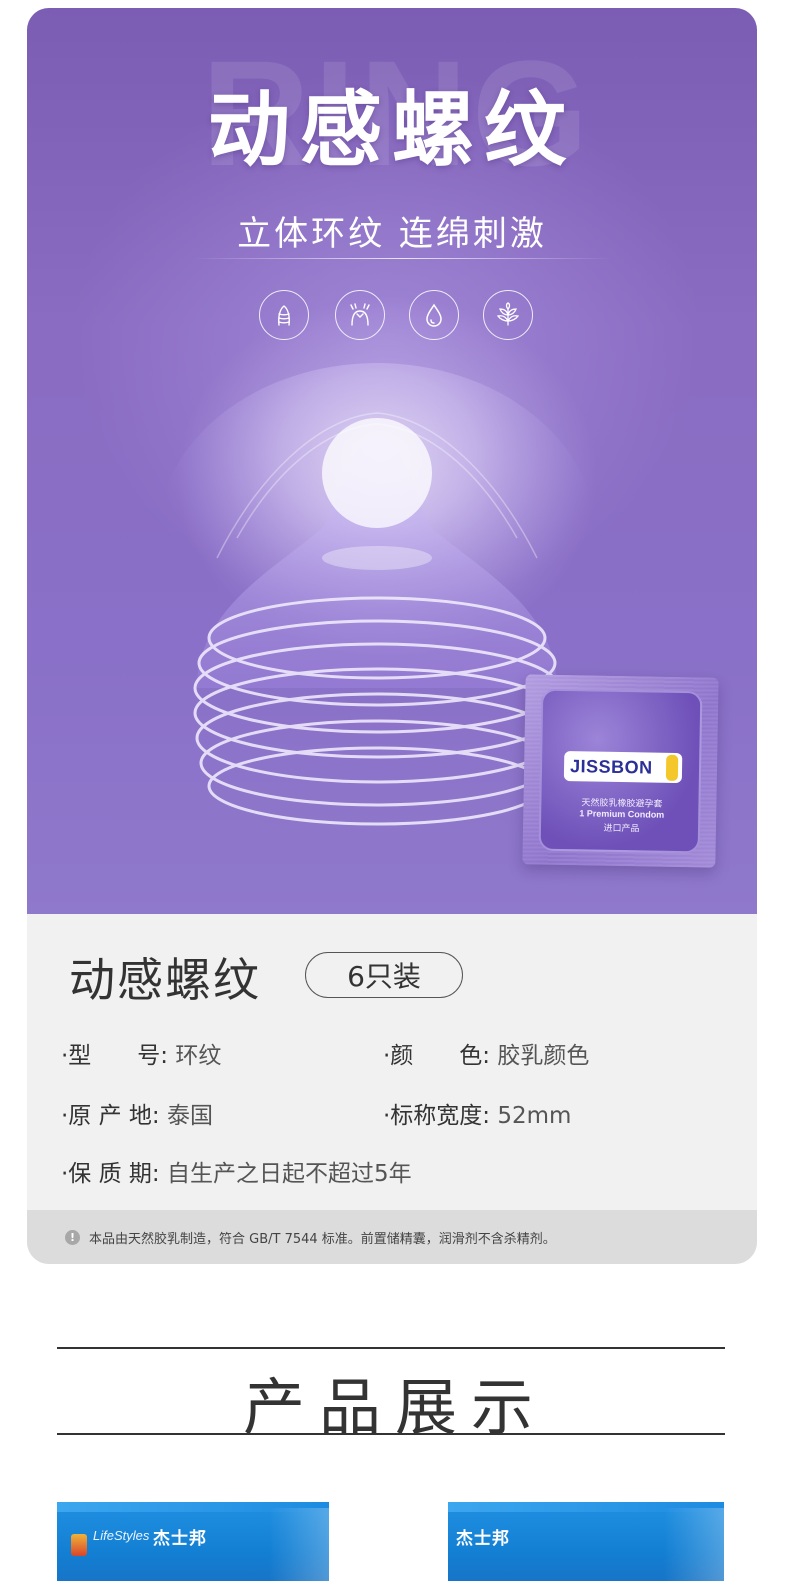 Image resolution: width=790 pixels, height=1581 pixels. What do you see at coordinates (622, 814) in the screenshot?
I see `packet-text-en: 1 Premium Condom` at bounding box center [622, 814].